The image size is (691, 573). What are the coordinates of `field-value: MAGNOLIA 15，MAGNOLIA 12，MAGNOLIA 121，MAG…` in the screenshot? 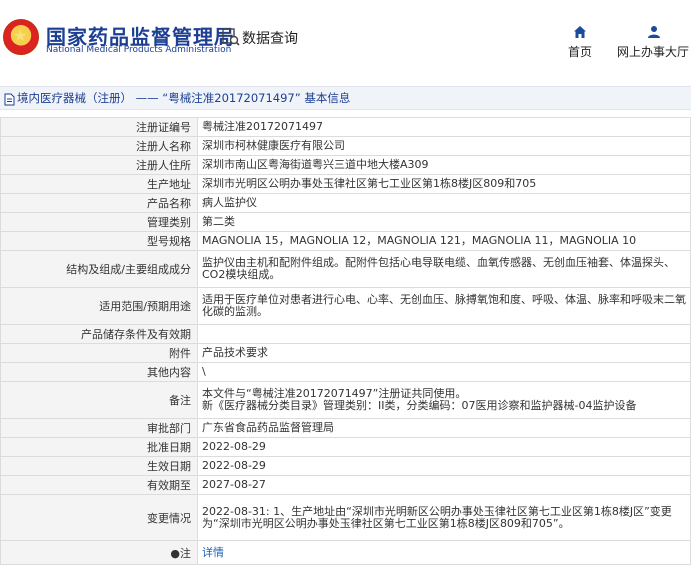 It's located at (444, 241).